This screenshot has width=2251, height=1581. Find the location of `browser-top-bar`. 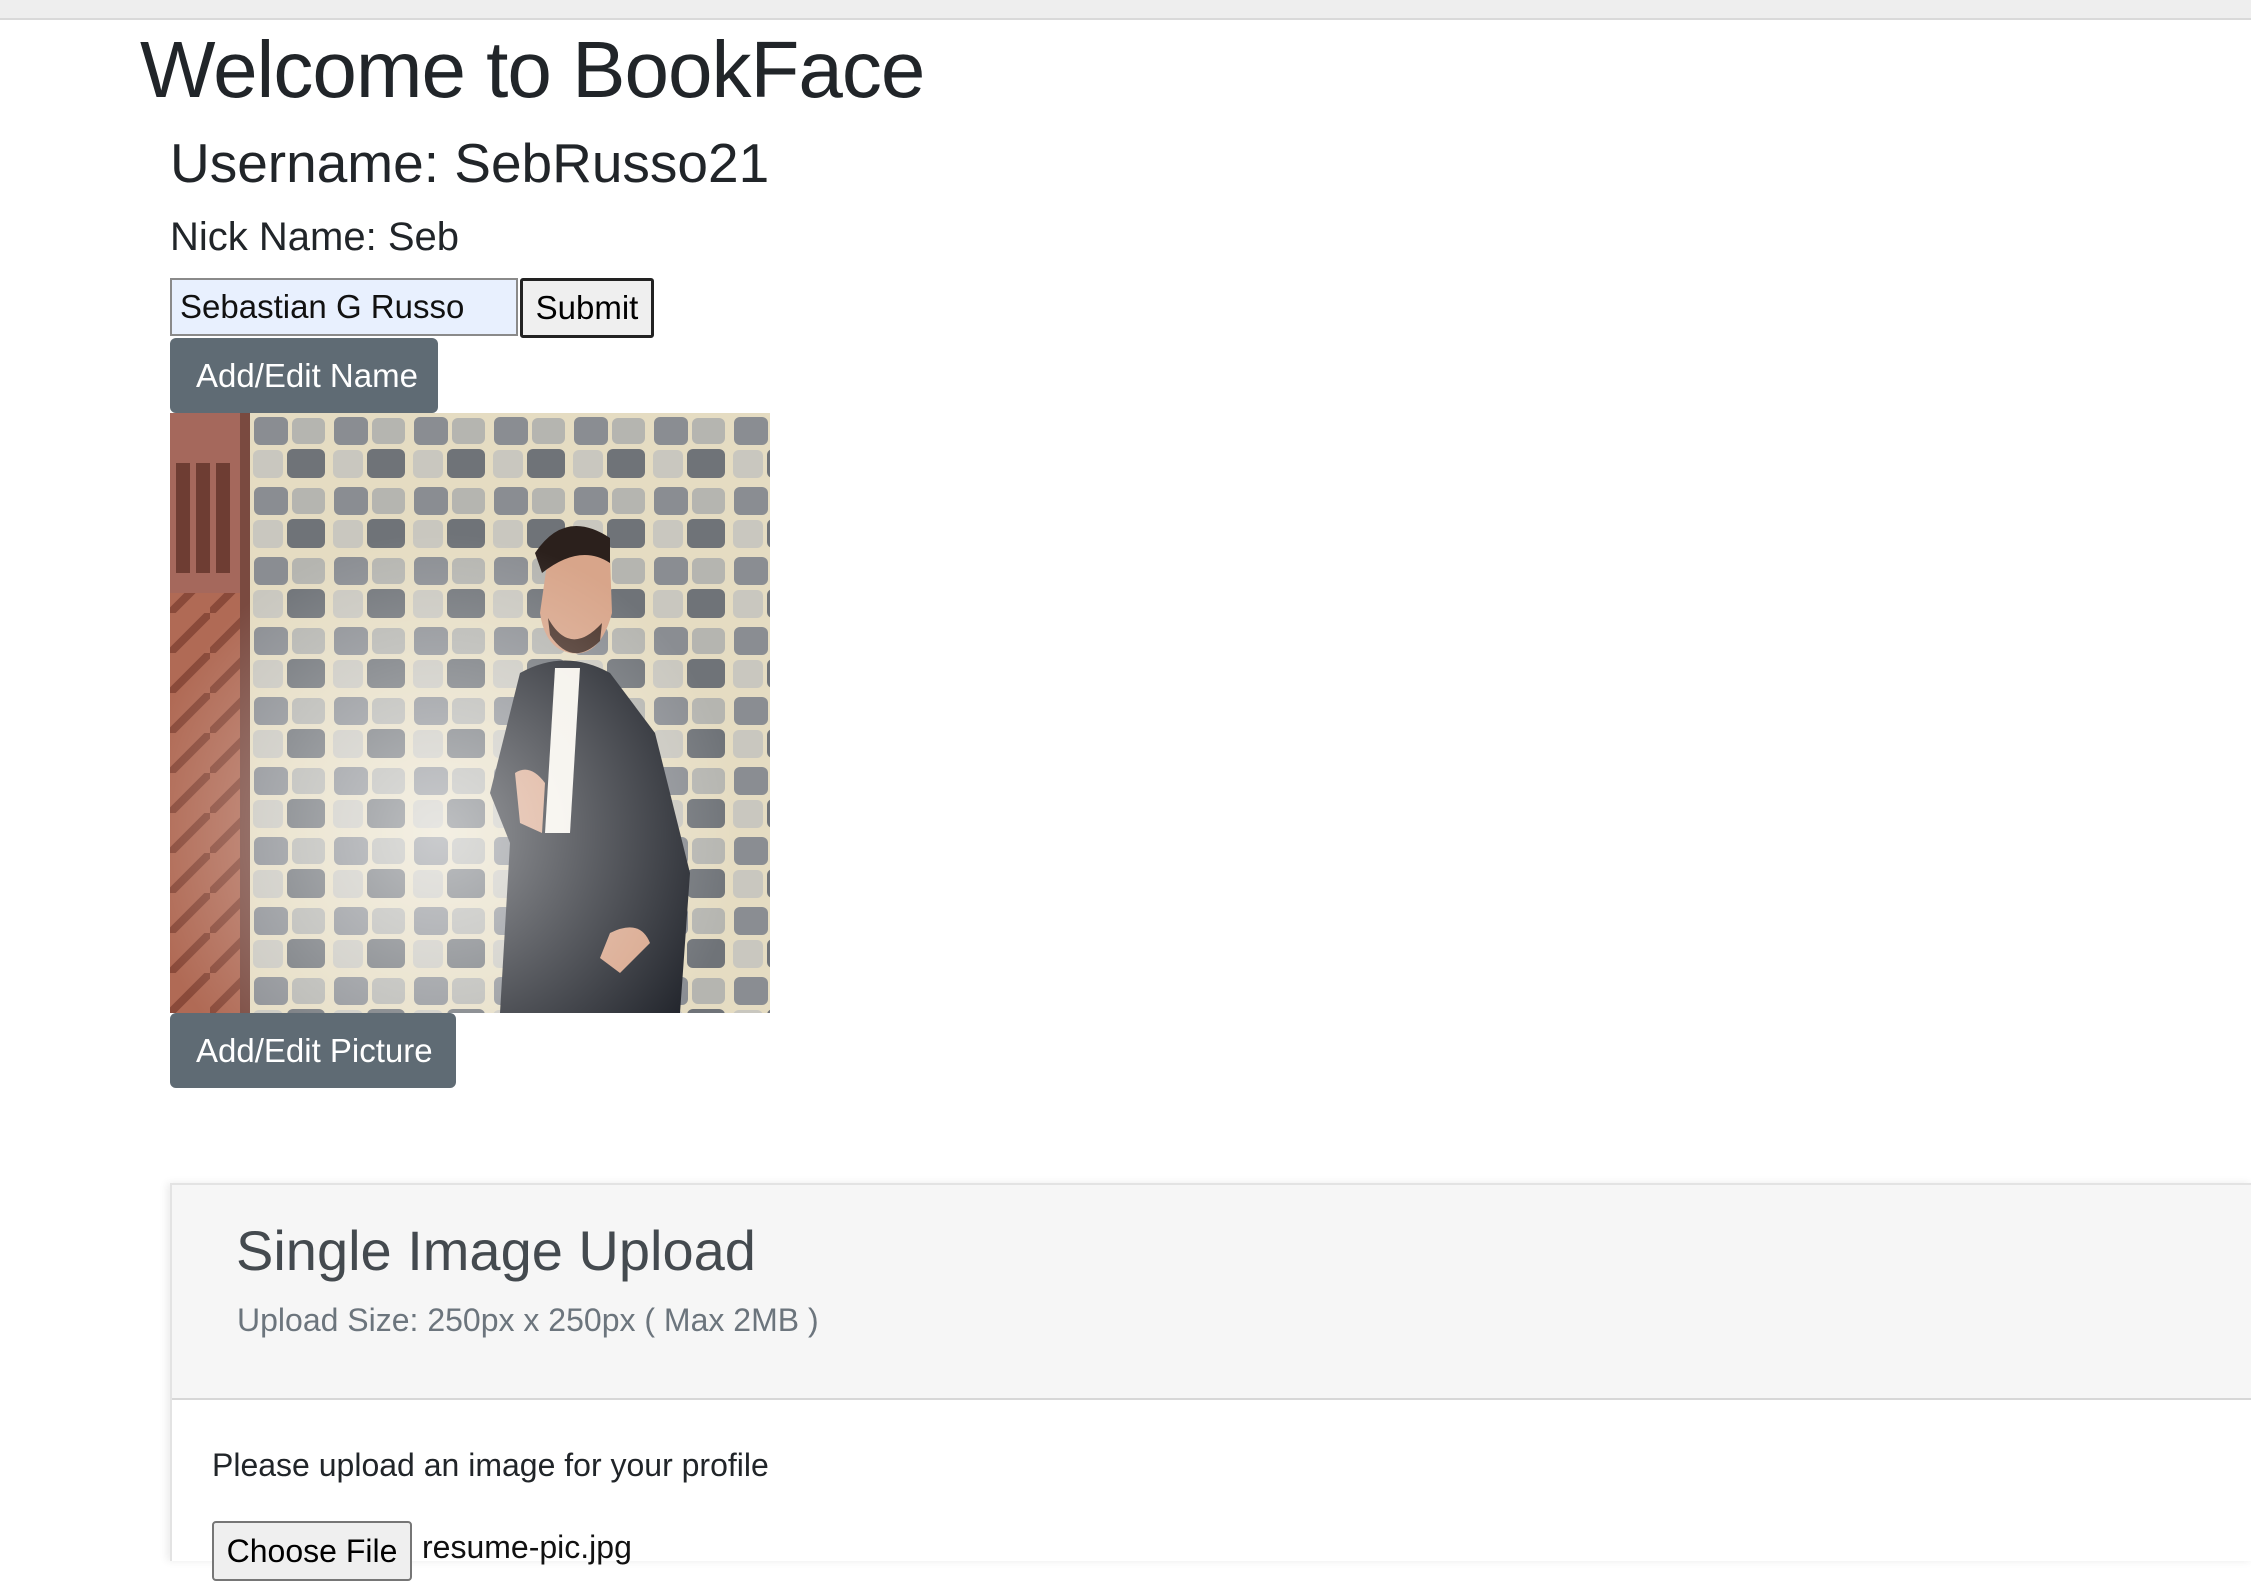

browser-top-bar is located at coordinates (1125, 10).